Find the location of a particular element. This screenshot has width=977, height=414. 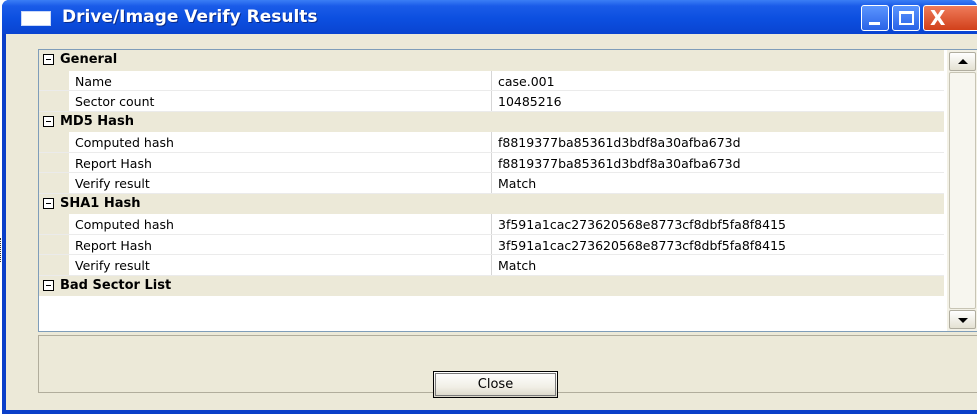

property-row: Name case.001 is located at coordinates (491, 80).